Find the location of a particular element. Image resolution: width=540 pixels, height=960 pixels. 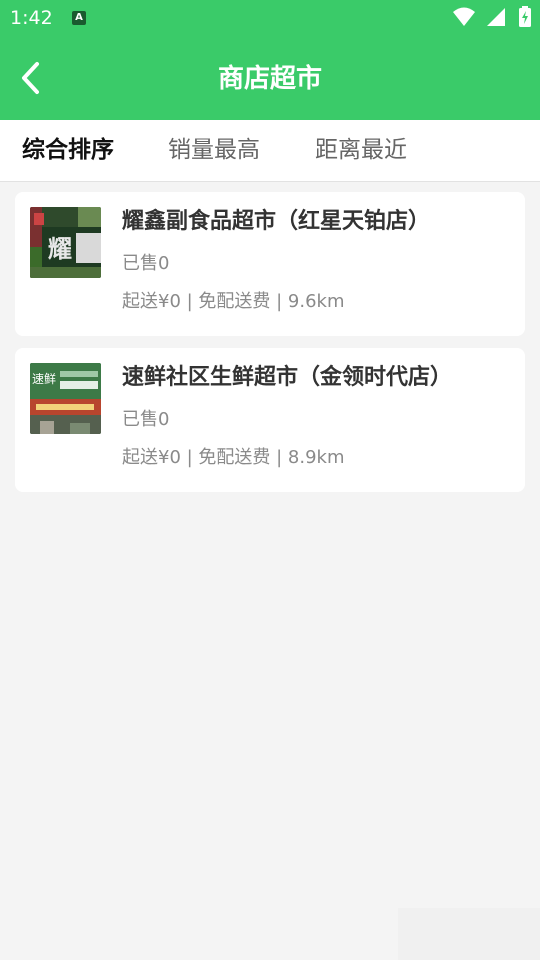

status-time: 1:42 is located at coordinates (31, 18).